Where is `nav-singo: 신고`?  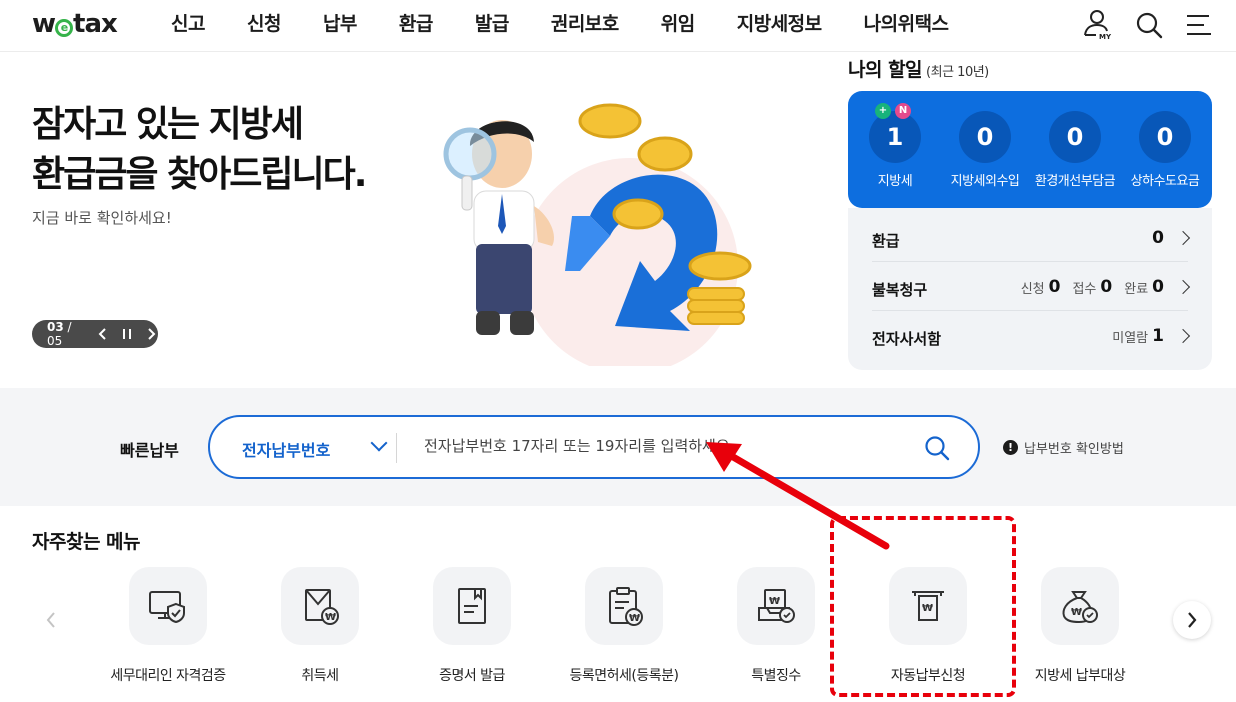
nav-singo: 신고 is located at coordinates (188, 26).